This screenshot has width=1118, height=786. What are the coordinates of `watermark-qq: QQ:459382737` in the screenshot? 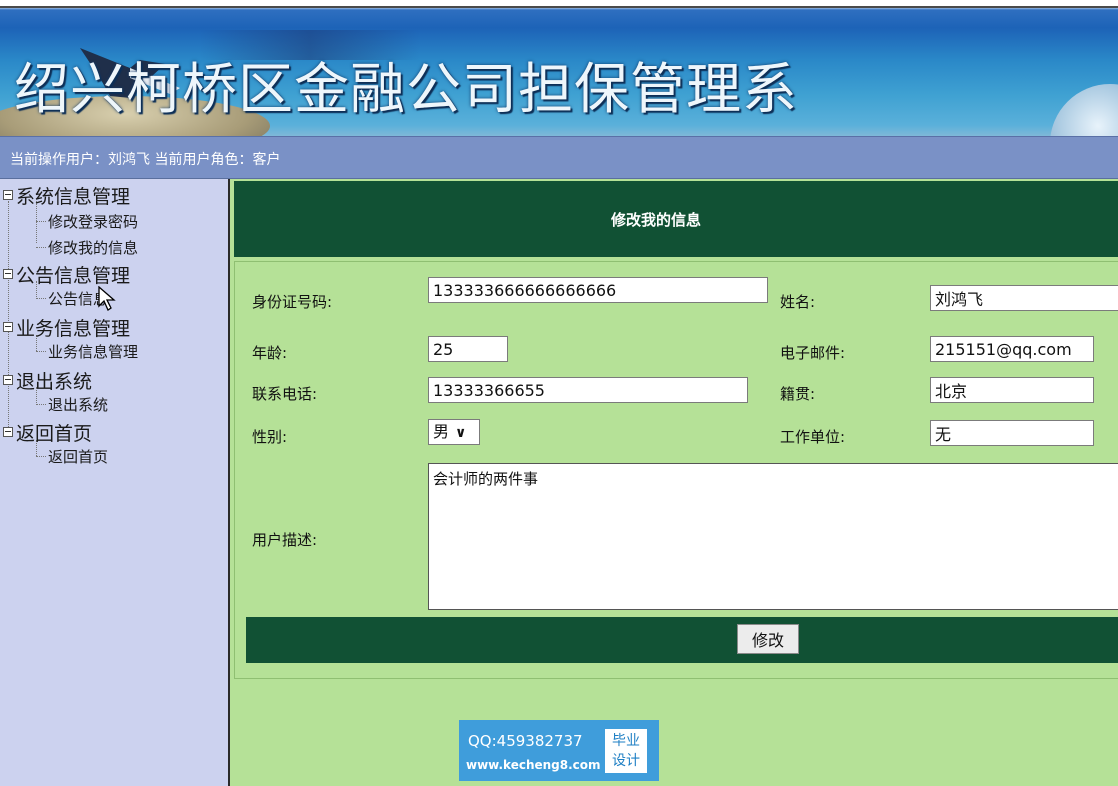 It's located at (525, 741).